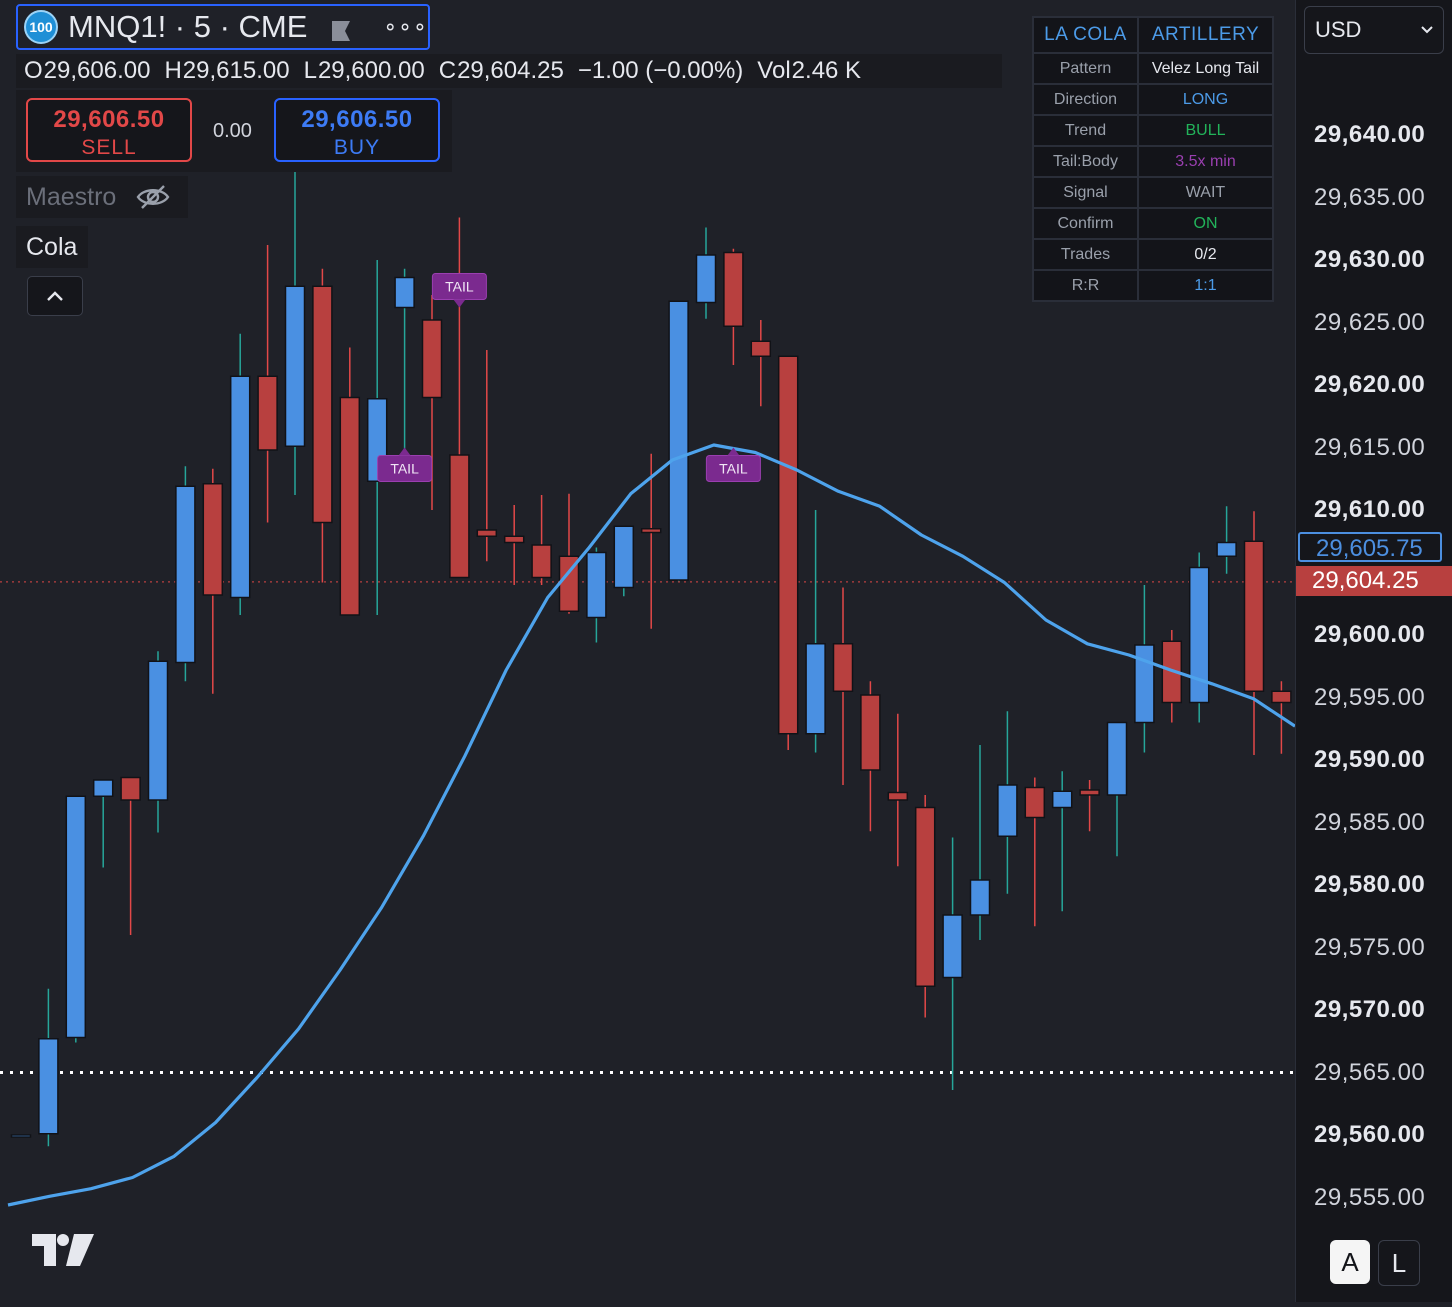 The height and width of the screenshot is (1307, 1452). Describe the element at coordinates (1153, 223) in the screenshot. I see `info-row: Confirm ON` at that location.